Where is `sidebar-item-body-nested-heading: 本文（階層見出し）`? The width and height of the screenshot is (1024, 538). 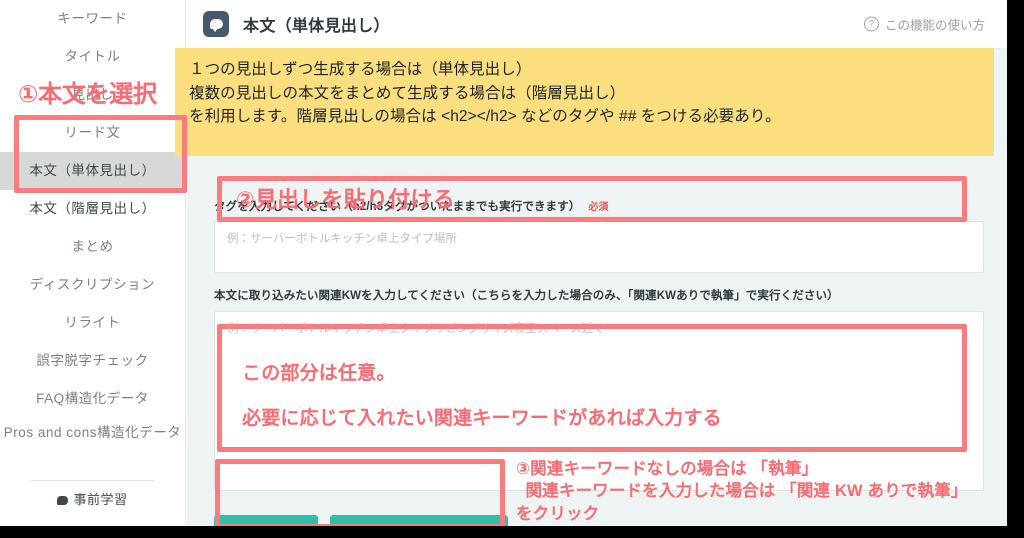
sidebar-item-body-nested-heading: 本文（階層見出し） is located at coordinates (92, 209).